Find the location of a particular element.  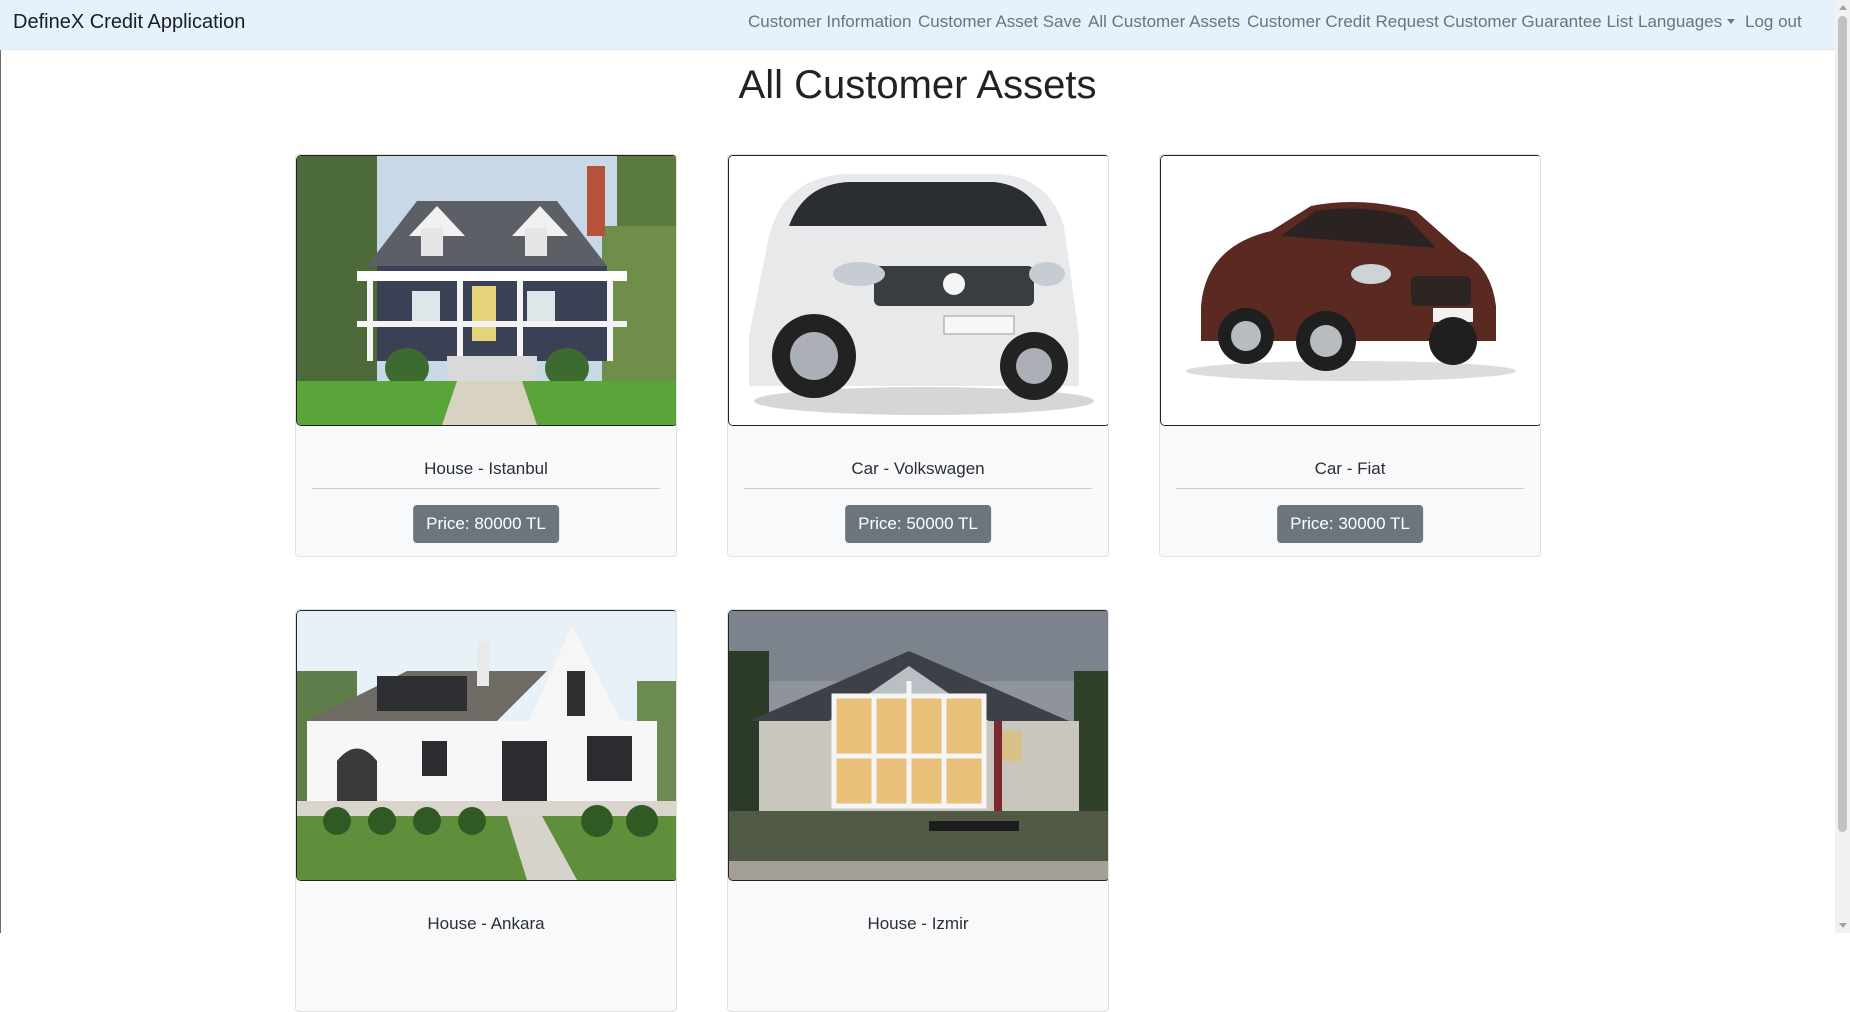

asset-card: House - Istanbul Price: 80000 TL is located at coordinates (486, 355).